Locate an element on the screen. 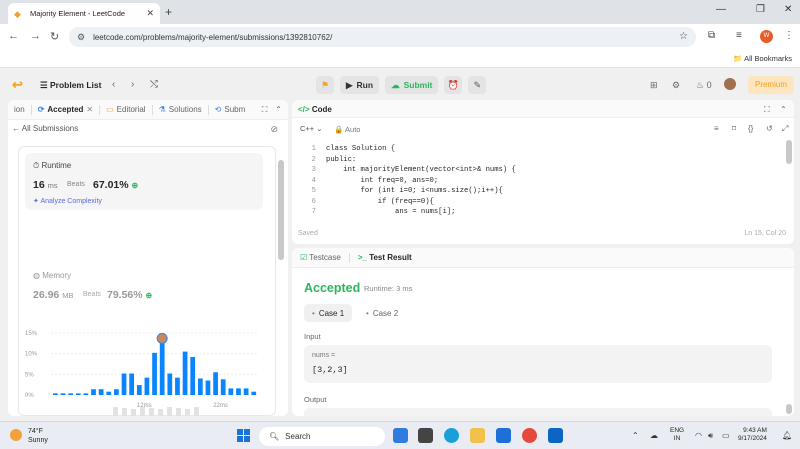 The image size is (800, 449). notes-icon: ✎ is located at coordinates (477, 85).